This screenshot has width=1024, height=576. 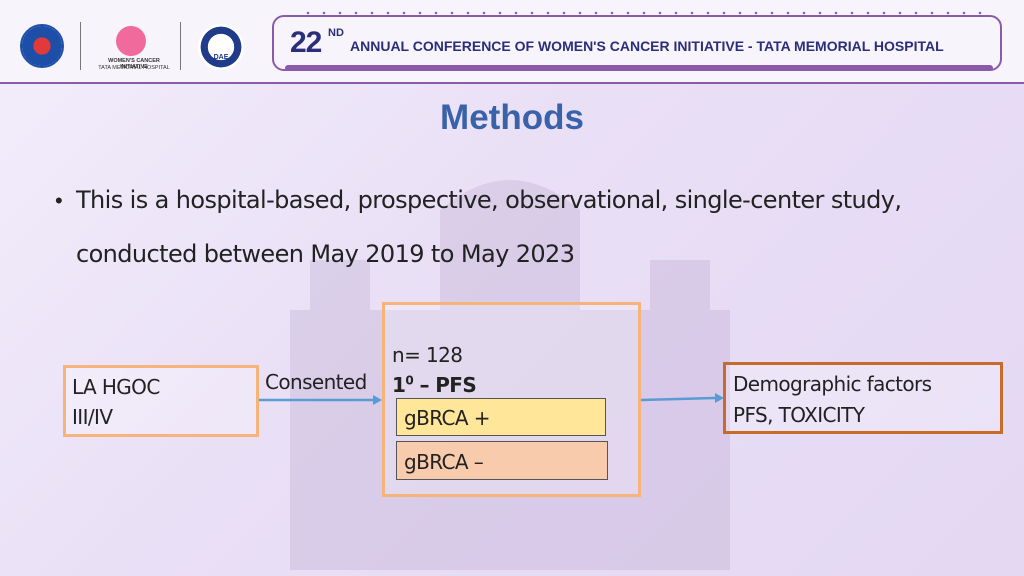 I want to click on tmh-logo-icon, so click(x=42, y=46).